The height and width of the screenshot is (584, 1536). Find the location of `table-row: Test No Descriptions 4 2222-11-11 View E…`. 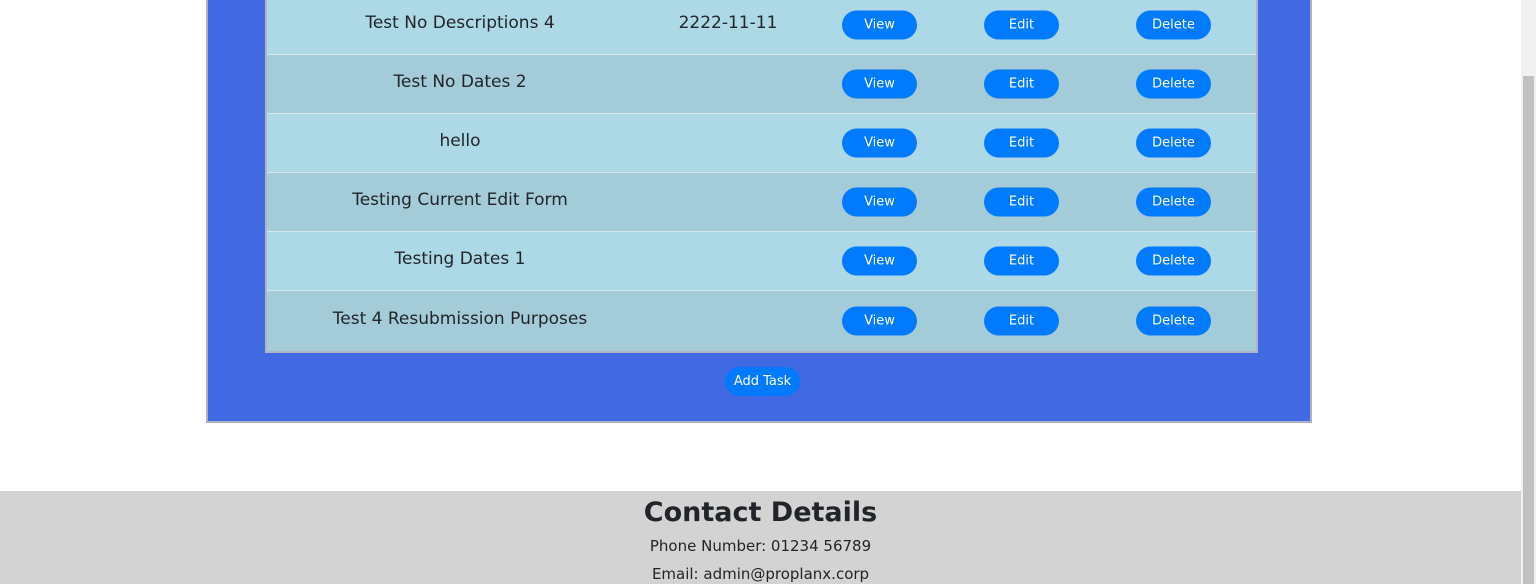

table-row: Test No Descriptions 4 2222-11-11 View E… is located at coordinates (761, 27).